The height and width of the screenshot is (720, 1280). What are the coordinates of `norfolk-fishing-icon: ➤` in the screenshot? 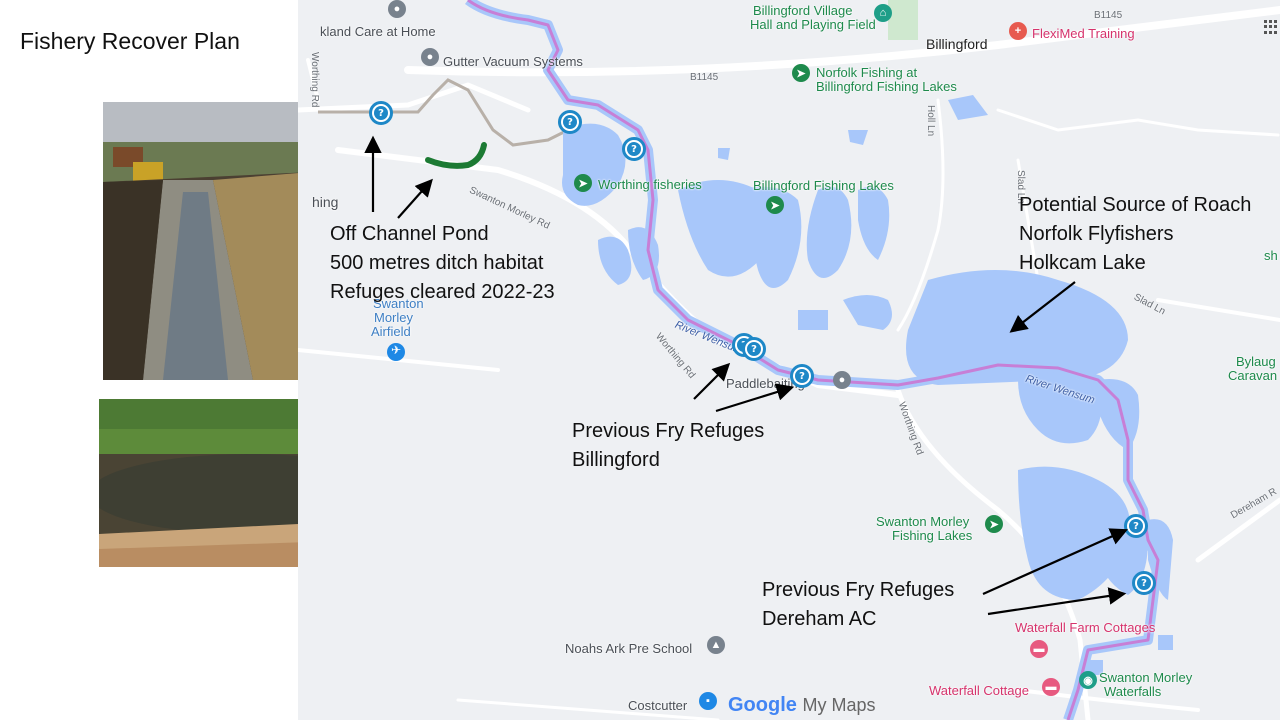 It's located at (801, 73).